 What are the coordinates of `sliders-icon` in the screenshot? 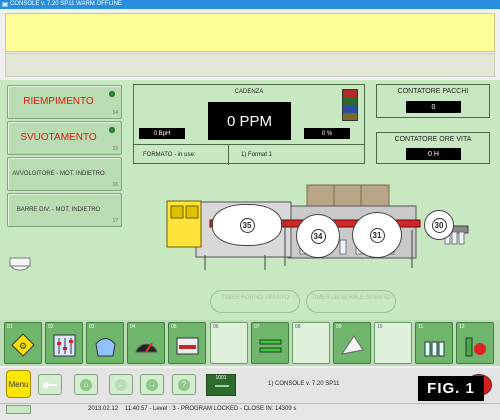 It's located at (64, 345).